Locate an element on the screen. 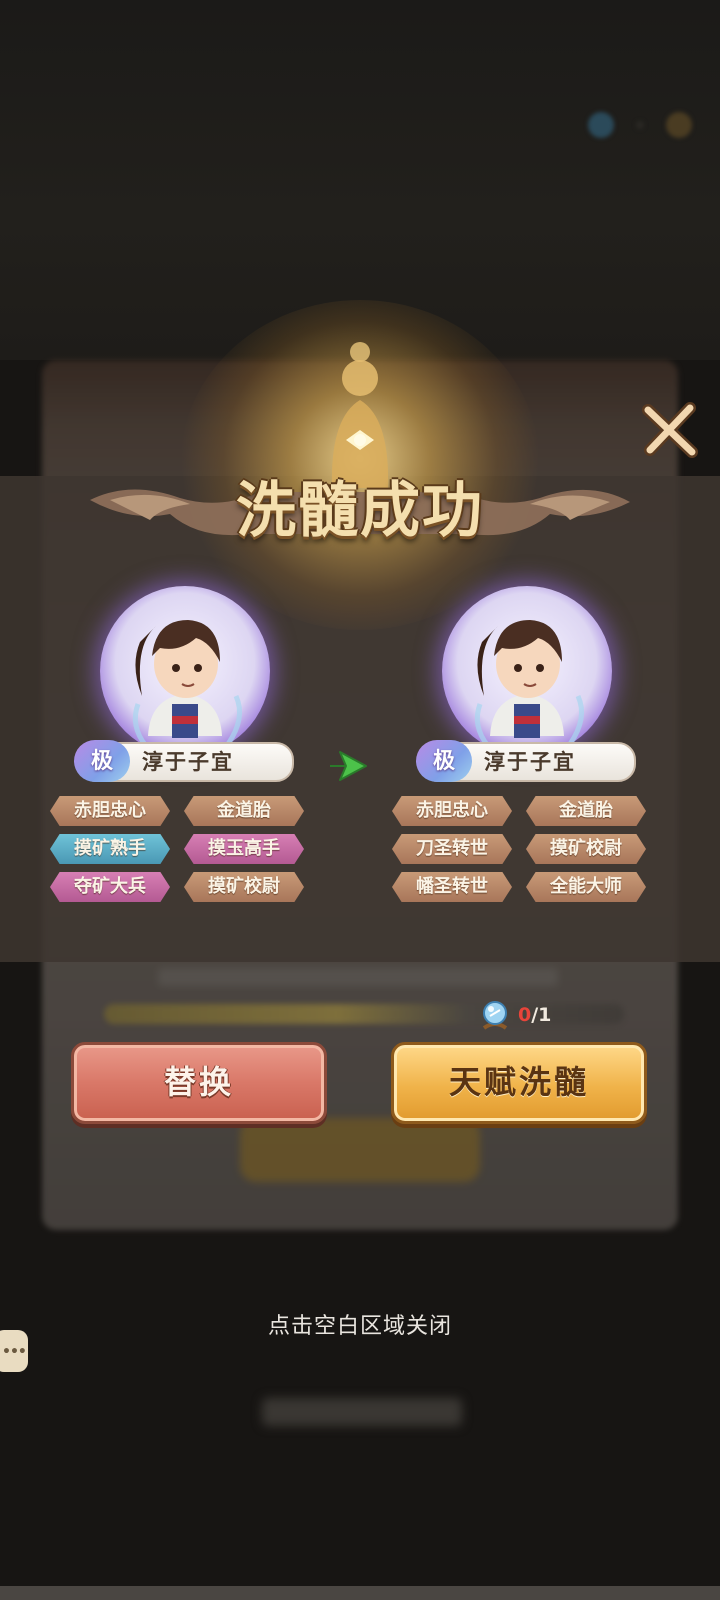  talent-tag: 全能大师 is located at coordinates (586, 887).